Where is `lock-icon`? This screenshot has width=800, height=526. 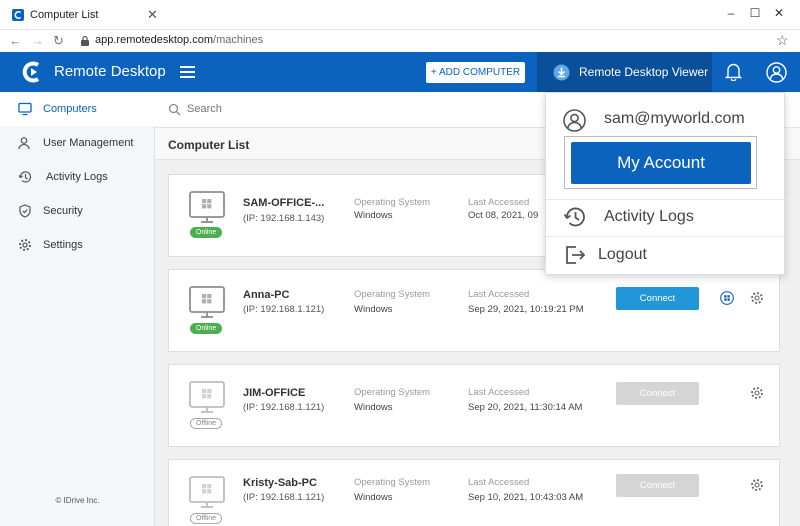
lock-icon is located at coordinates (85, 40).